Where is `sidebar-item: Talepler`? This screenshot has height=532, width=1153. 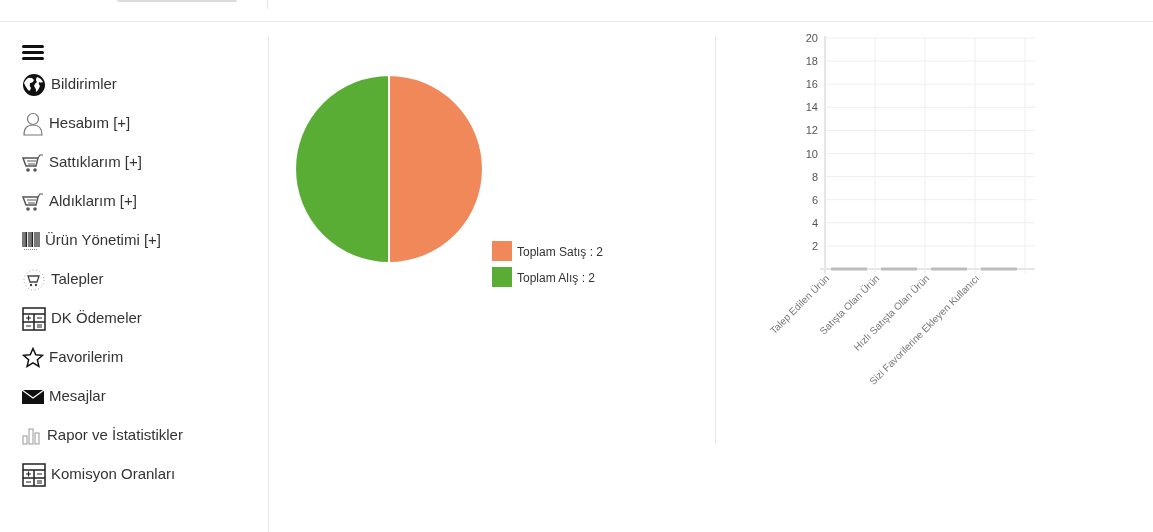
sidebar-item: Talepler is located at coordinates (145, 279).